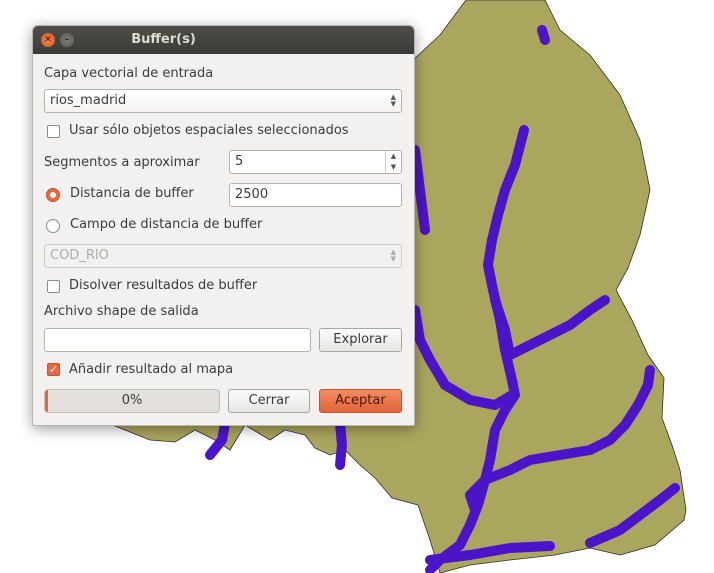  Describe the element at coordinates (53, 195) in the screenshot. I see `buffer-distance-radio` at that location.